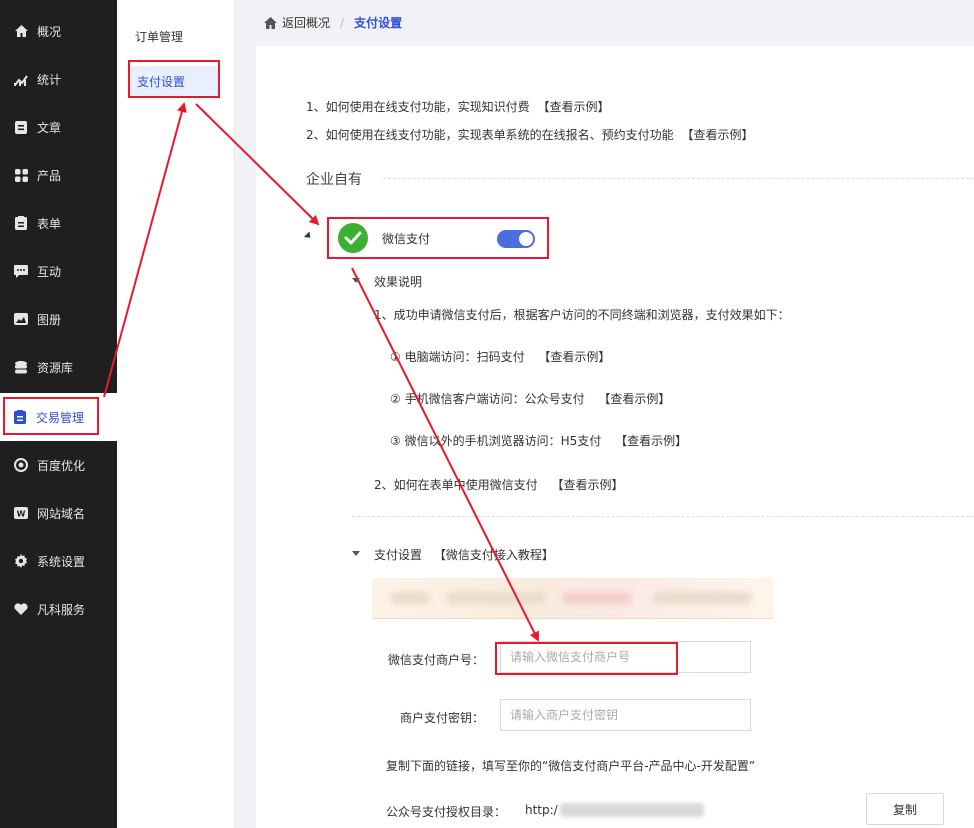 The width and height of the screenshot is (974, 828). What do you see at coordinates (457, 357) in the screenshot?
I see `effect-item-1-text: ① 电脑端访问：扫码支付` at bounding box center [457, 357].